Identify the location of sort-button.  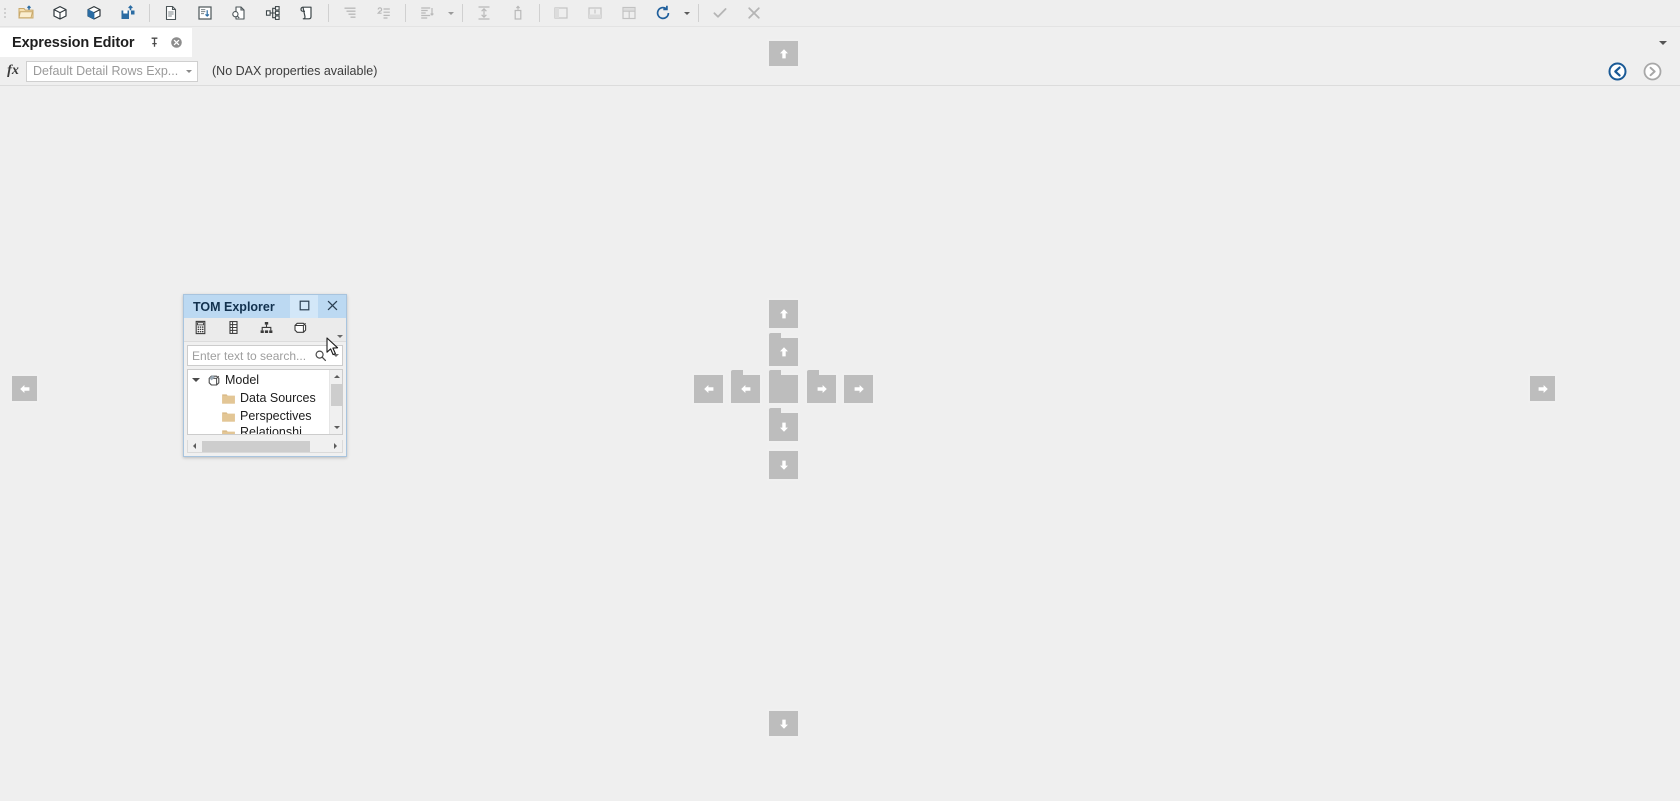
(427, 13).